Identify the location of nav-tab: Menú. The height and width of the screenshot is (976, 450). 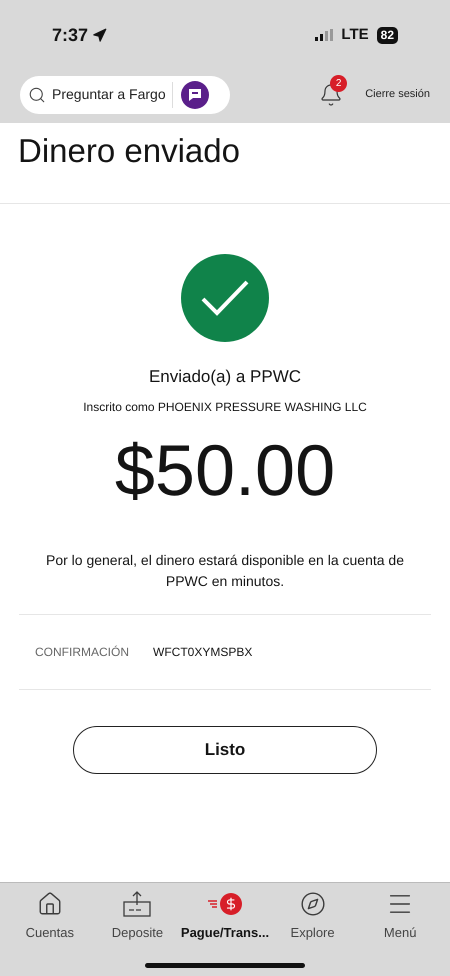
(400, 915).